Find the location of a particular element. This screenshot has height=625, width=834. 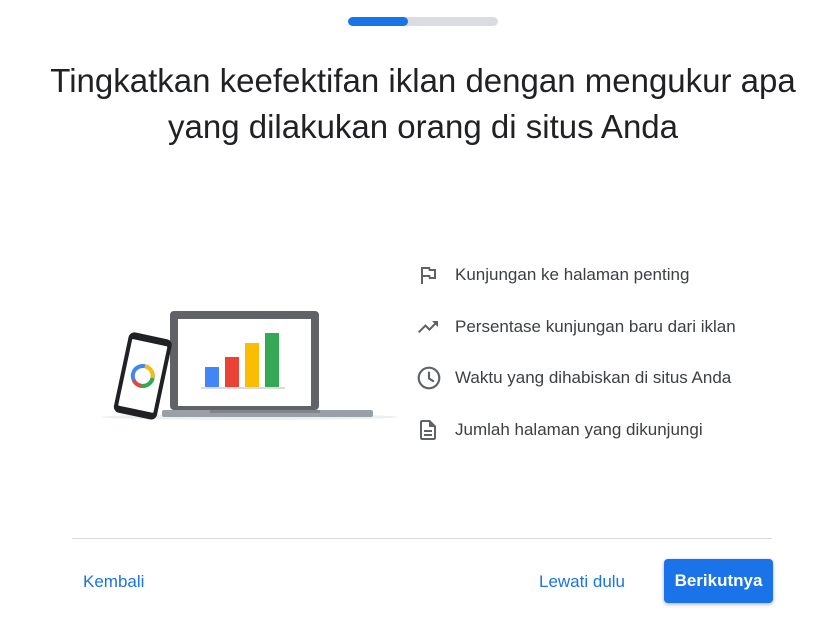

feature-item-time: Waktu yang dihabiskan di situs Anda is located at coordinates (606, 378).